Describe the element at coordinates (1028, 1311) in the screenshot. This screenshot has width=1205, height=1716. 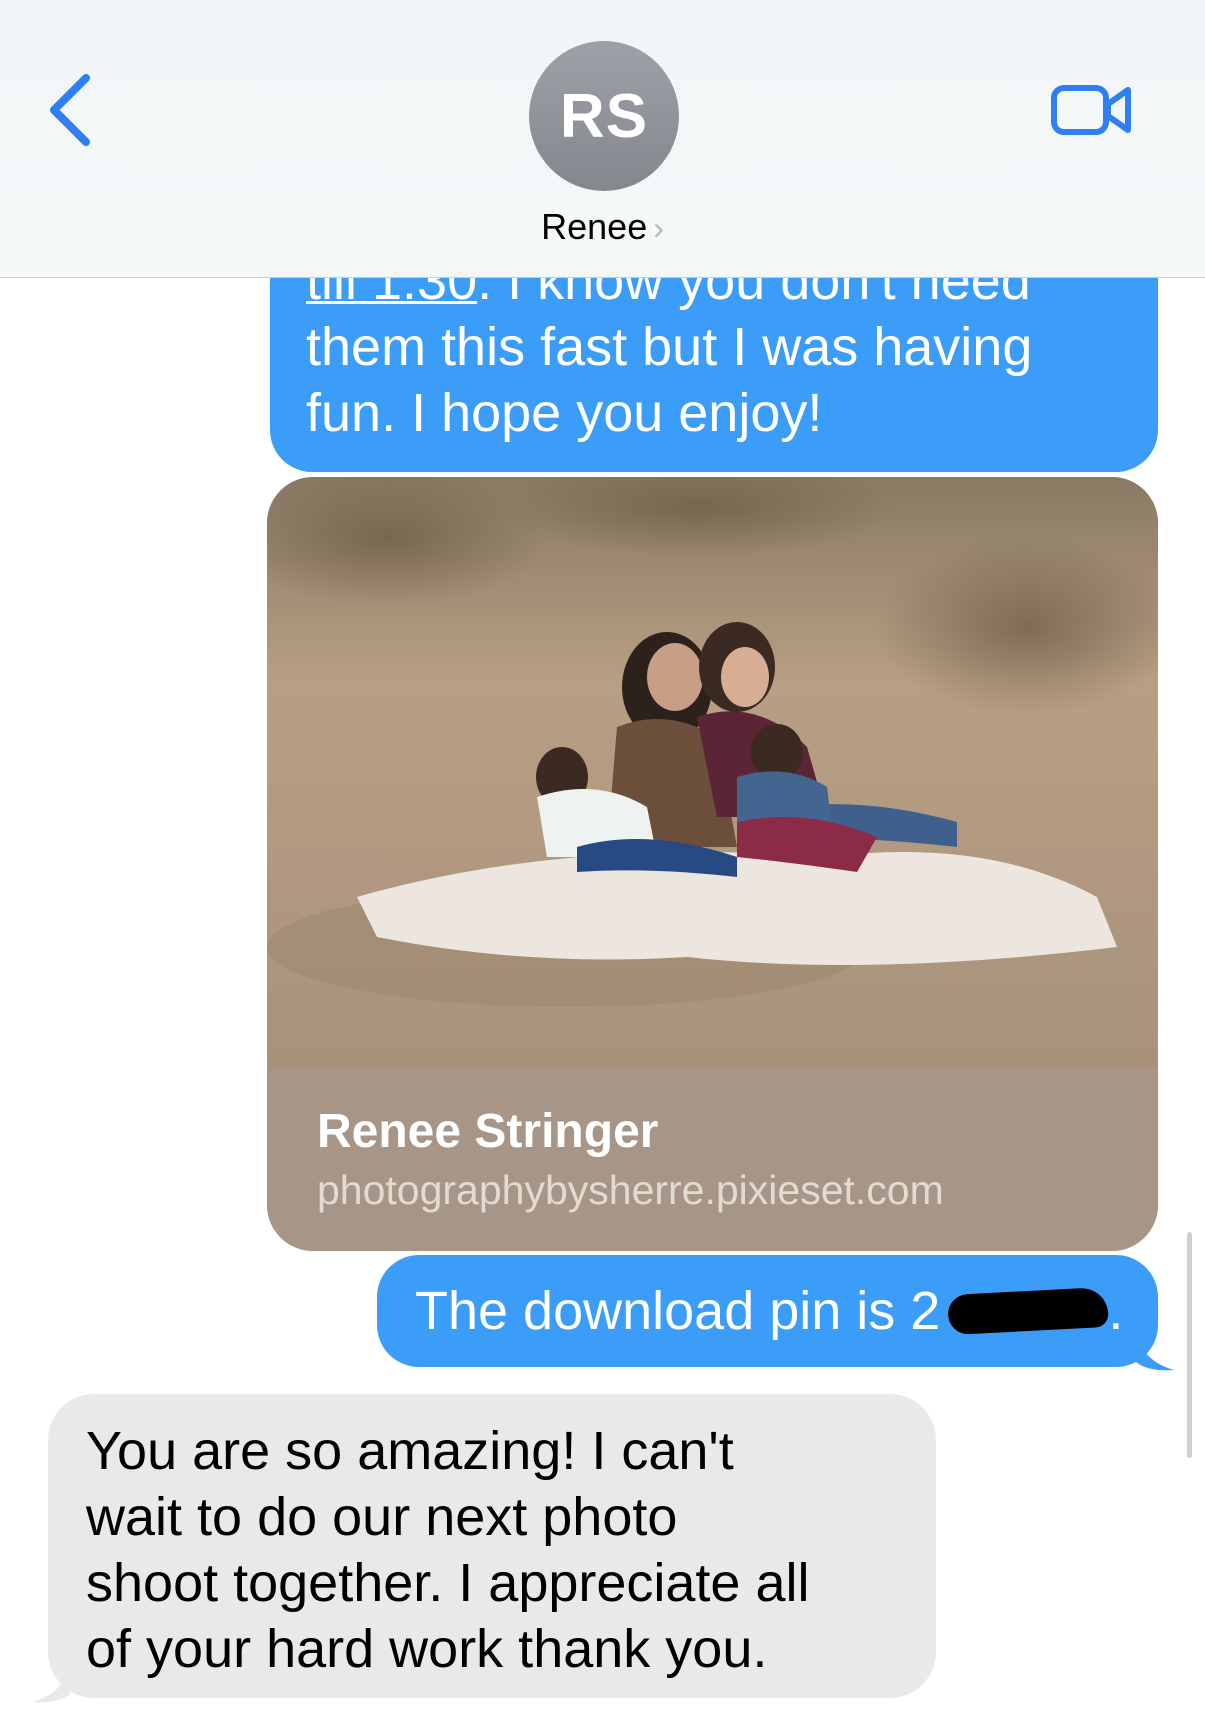
I see `redaction-mark` at that location.